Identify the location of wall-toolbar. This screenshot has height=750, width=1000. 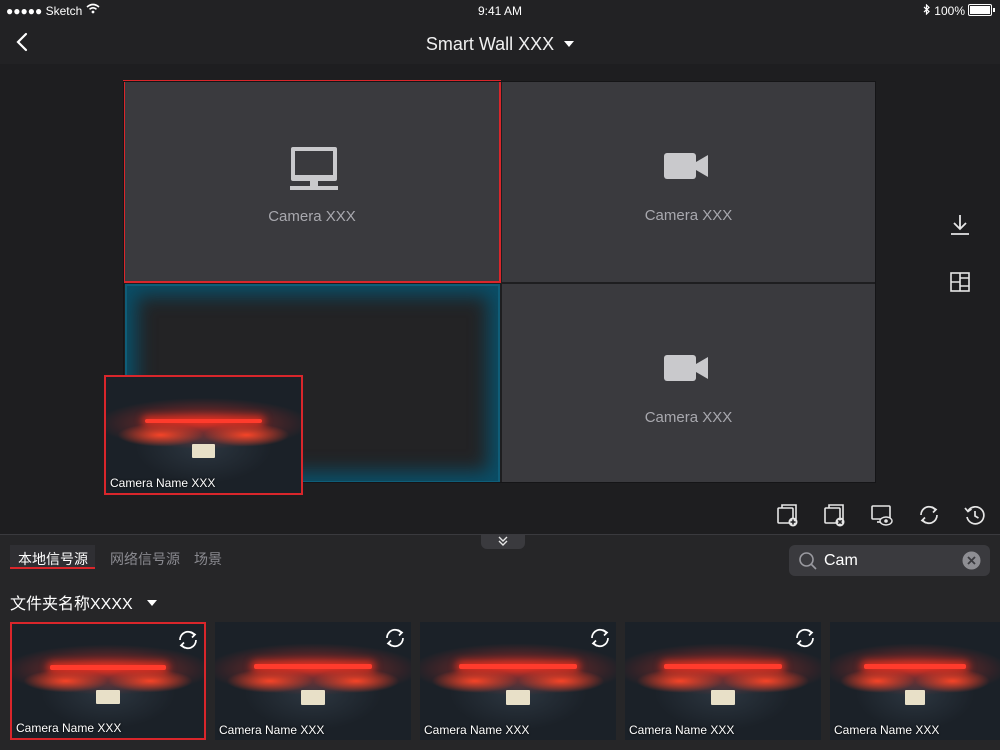
(500, 515).